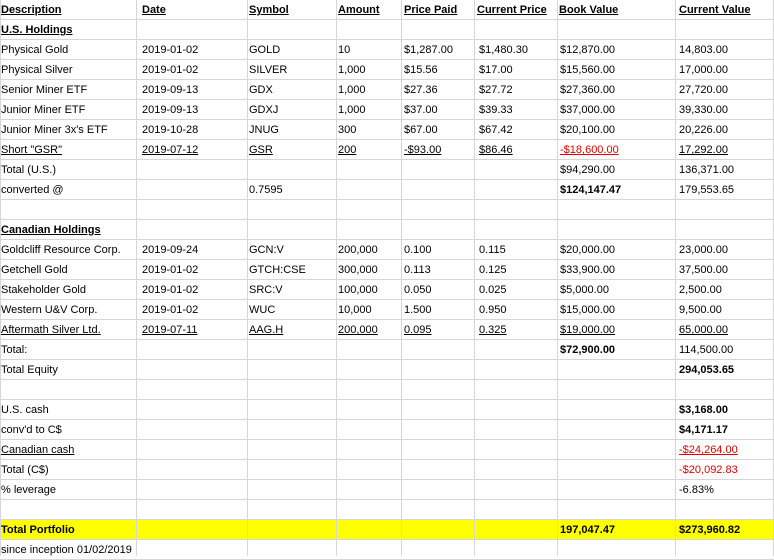 This screenshot has height=560, width=774. Describe the element at coordinates (418, 330) in the screenshot. I see `cell-price-paid: 0.095` at that location.